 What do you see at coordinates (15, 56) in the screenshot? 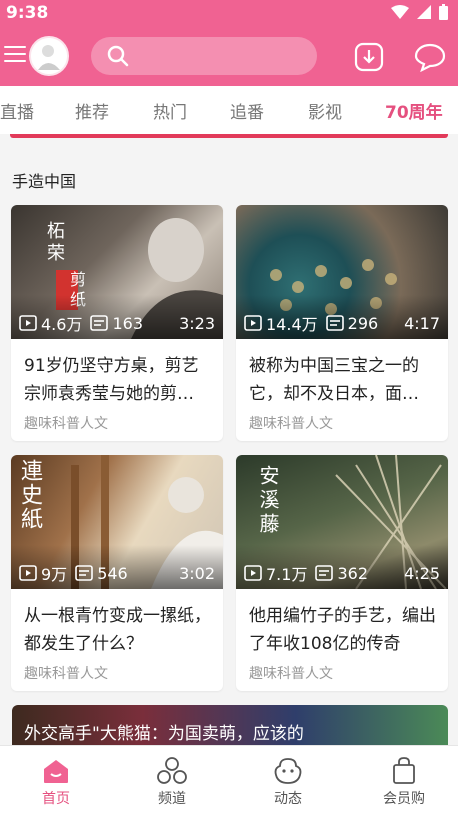
I see `menu-icon` at bounding box center [15, 56].